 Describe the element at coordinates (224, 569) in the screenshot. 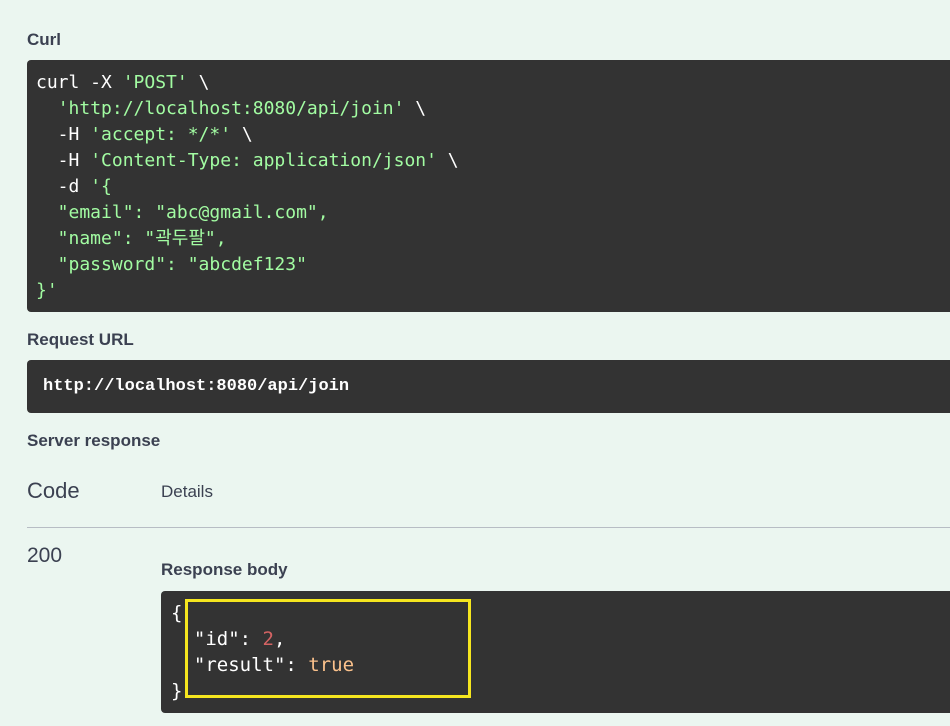

I see `response-body-label: Response body` at that location.